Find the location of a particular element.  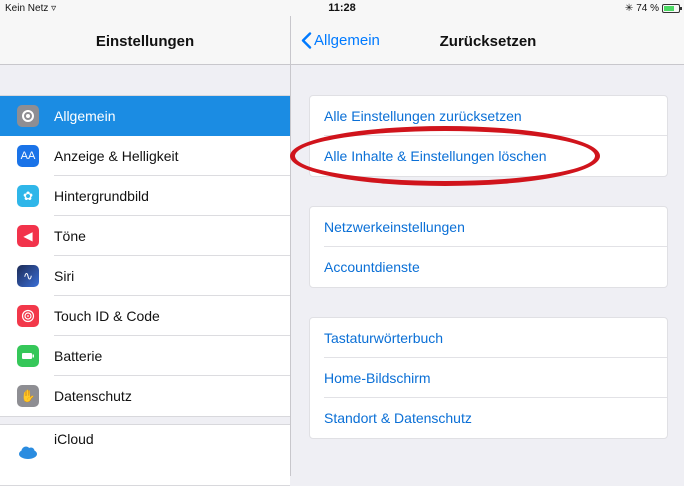

sidebar-item-label: Siri is located at coordinates (64, 276).